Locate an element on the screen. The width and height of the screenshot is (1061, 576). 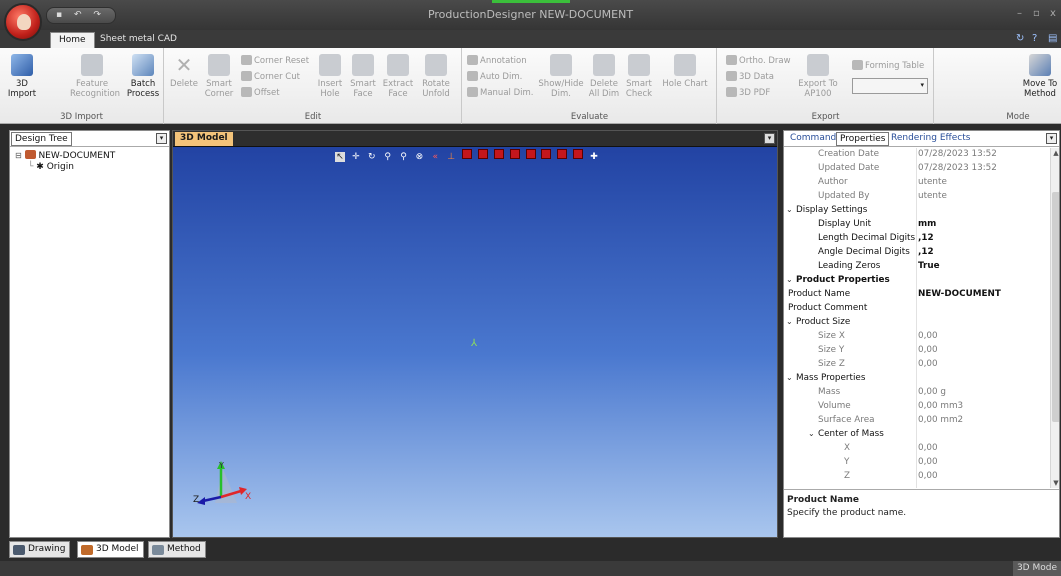
property-row: Y 0,00 is located at coordinates (917, 463).